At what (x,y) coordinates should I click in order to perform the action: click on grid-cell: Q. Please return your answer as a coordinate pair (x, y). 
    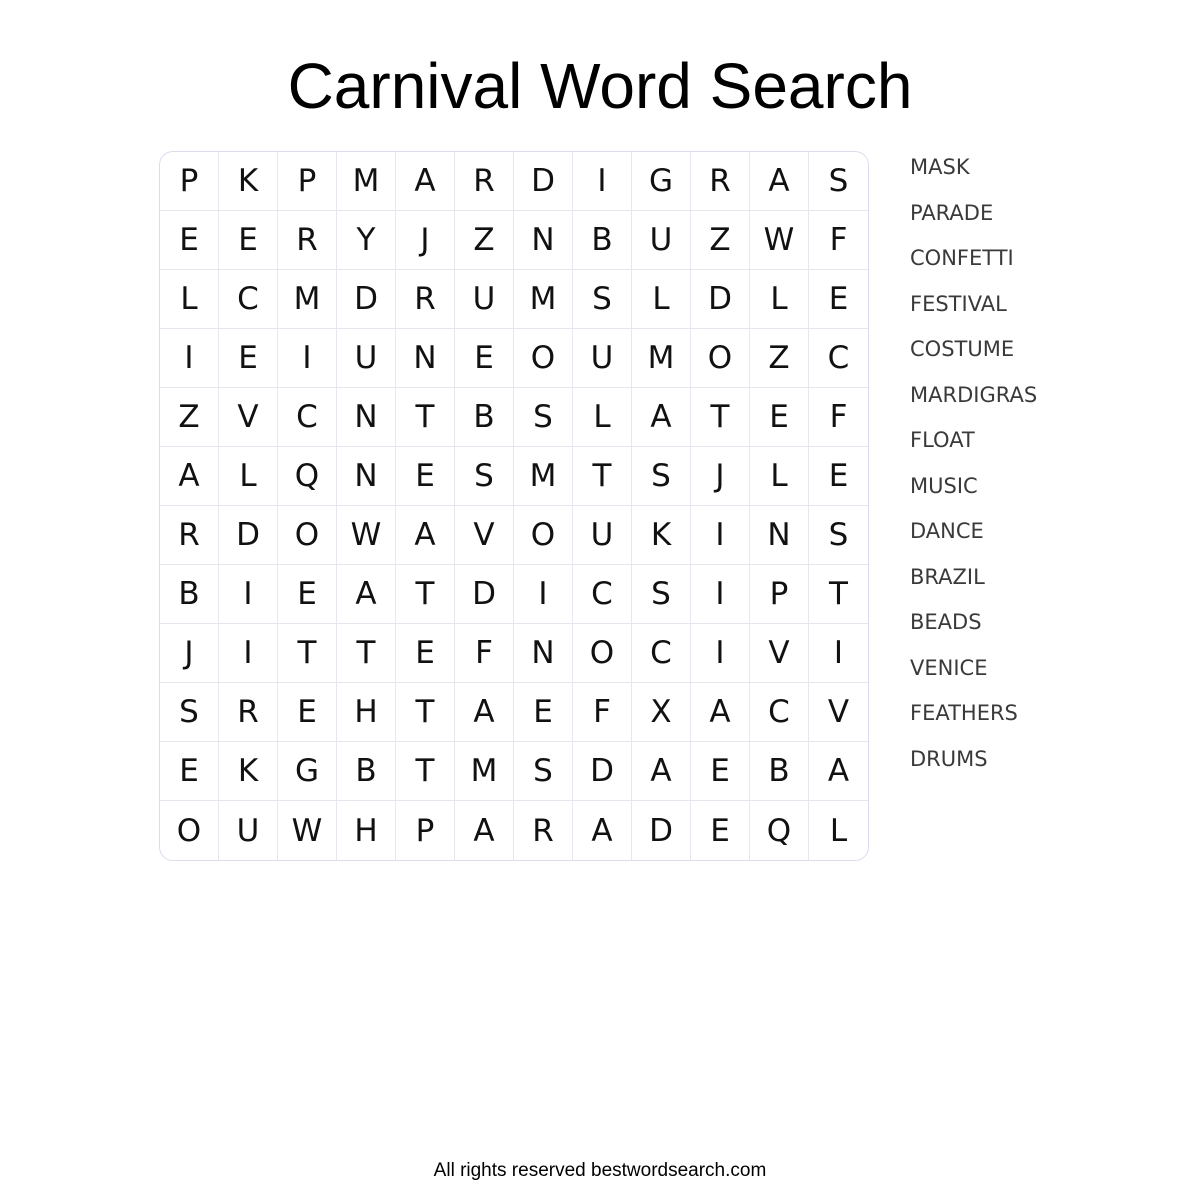
    Looking at the image, I should click on (779, 830).